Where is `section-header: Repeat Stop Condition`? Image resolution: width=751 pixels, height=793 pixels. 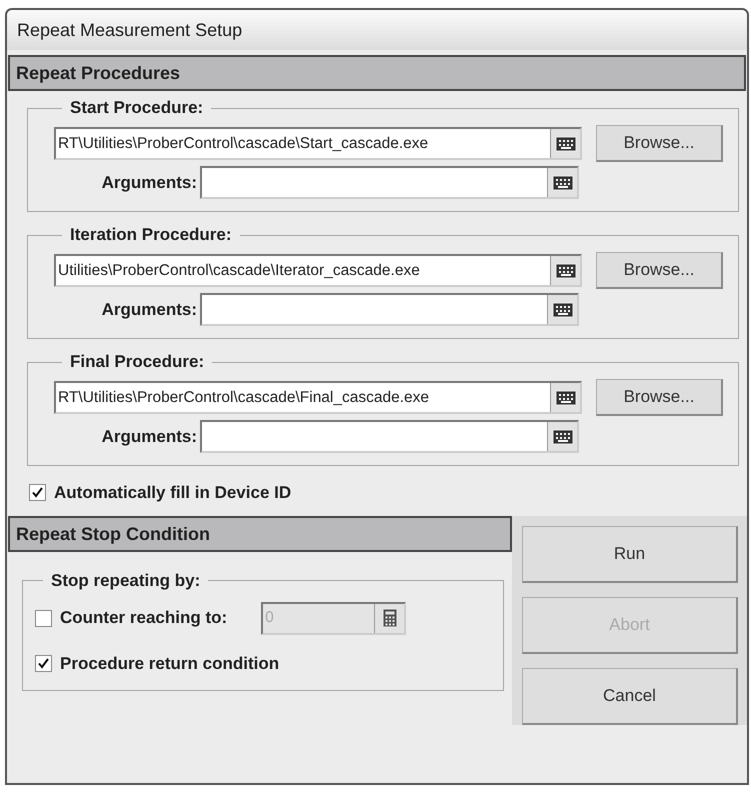 section-header: Repeat Stop Condition is located at coordinates (260, 534).